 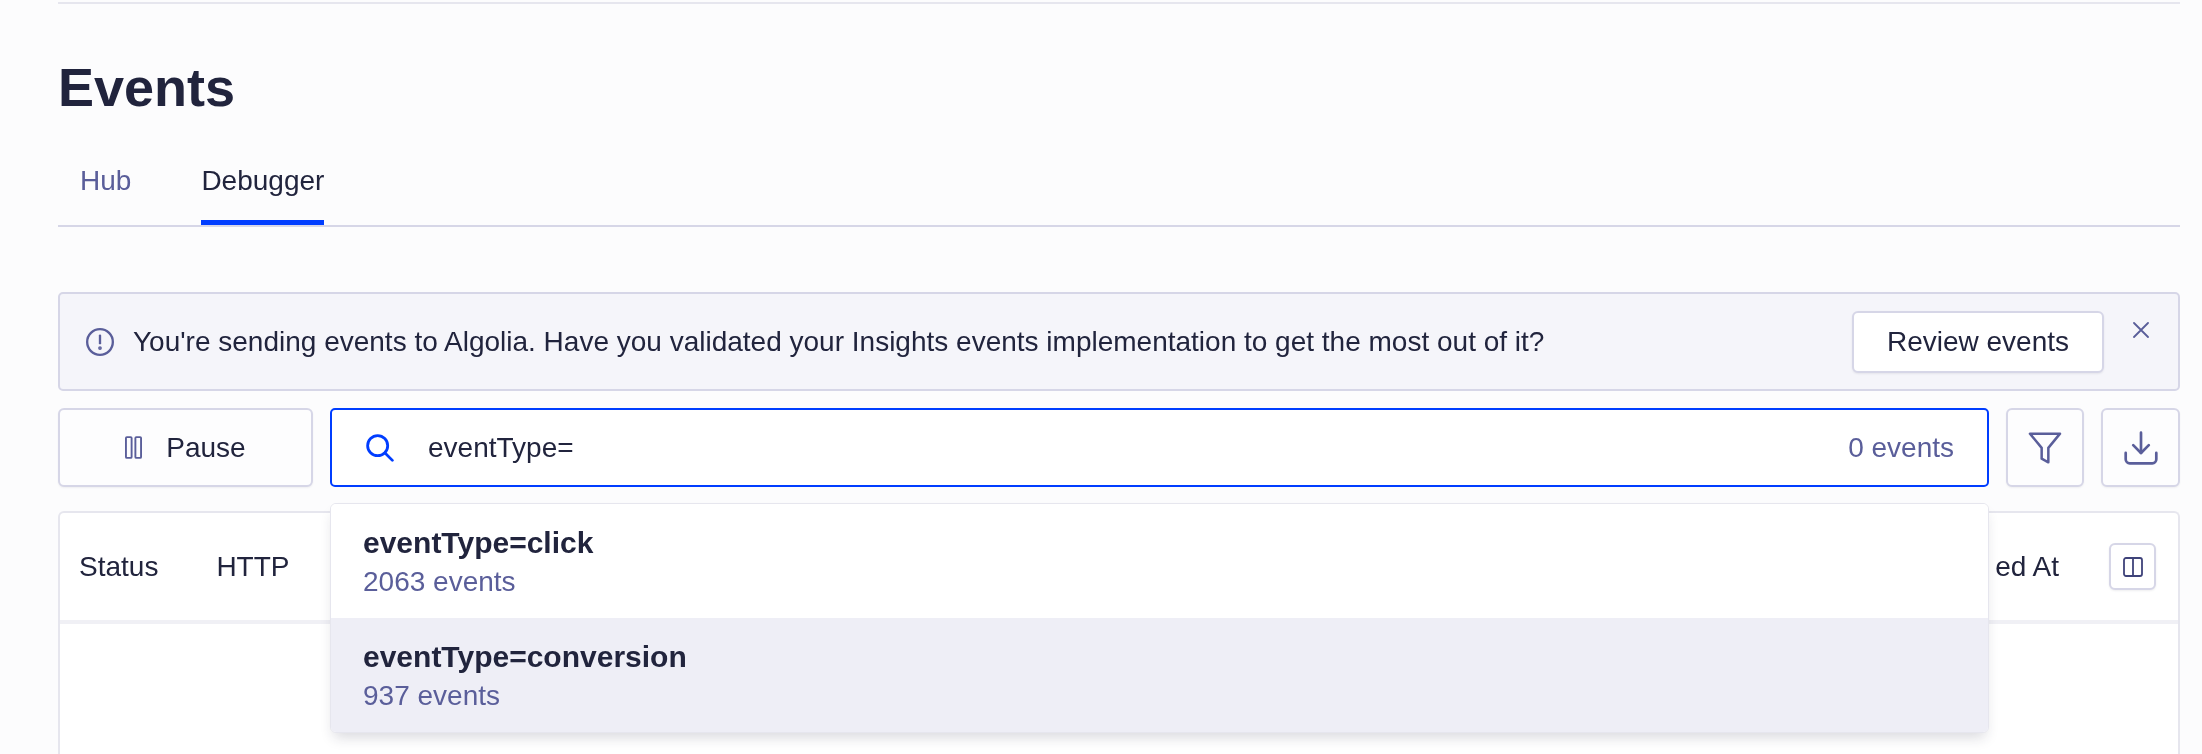 I want to click on columns-icon, so click(x=2132, y=566).